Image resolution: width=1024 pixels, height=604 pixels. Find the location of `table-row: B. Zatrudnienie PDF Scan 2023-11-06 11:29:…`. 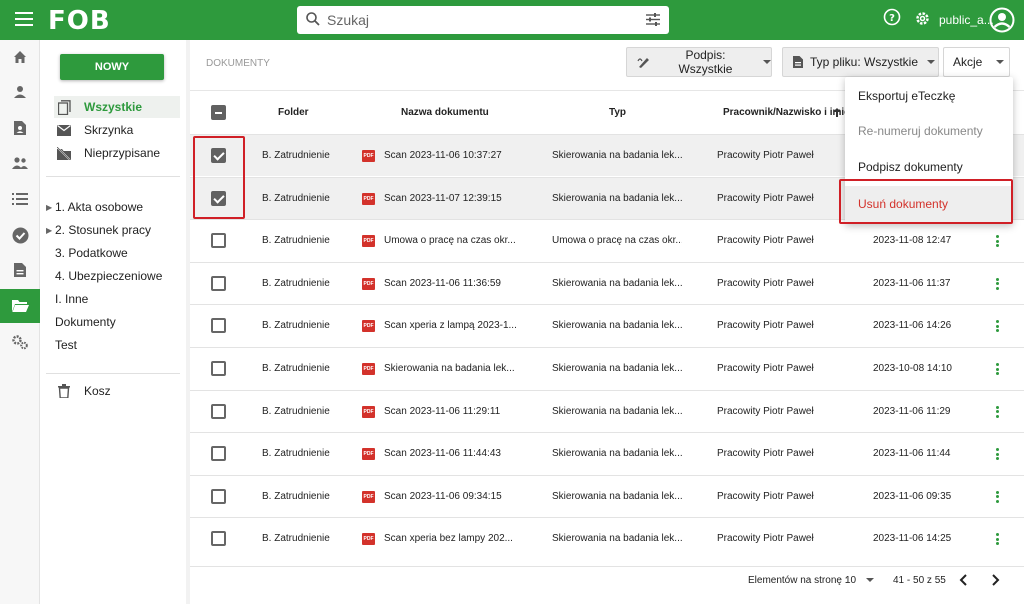

table-row: B. Zatrudnienie PDF Scan 2023-11-06 11:29:… is located at coordinates (607, 410).